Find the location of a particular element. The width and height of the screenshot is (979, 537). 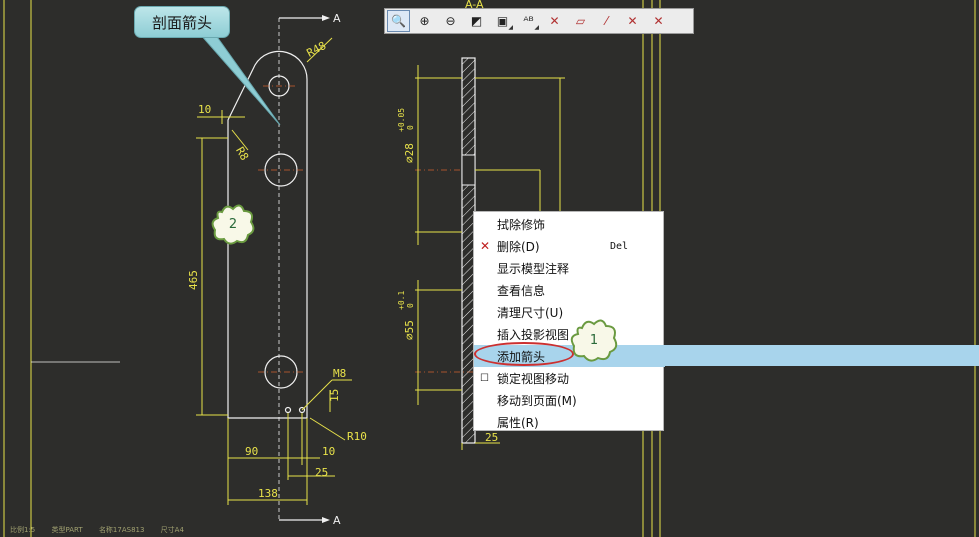

menu-item-delete: ✕ 删除(D) Del is located at coordinates (568, 246).